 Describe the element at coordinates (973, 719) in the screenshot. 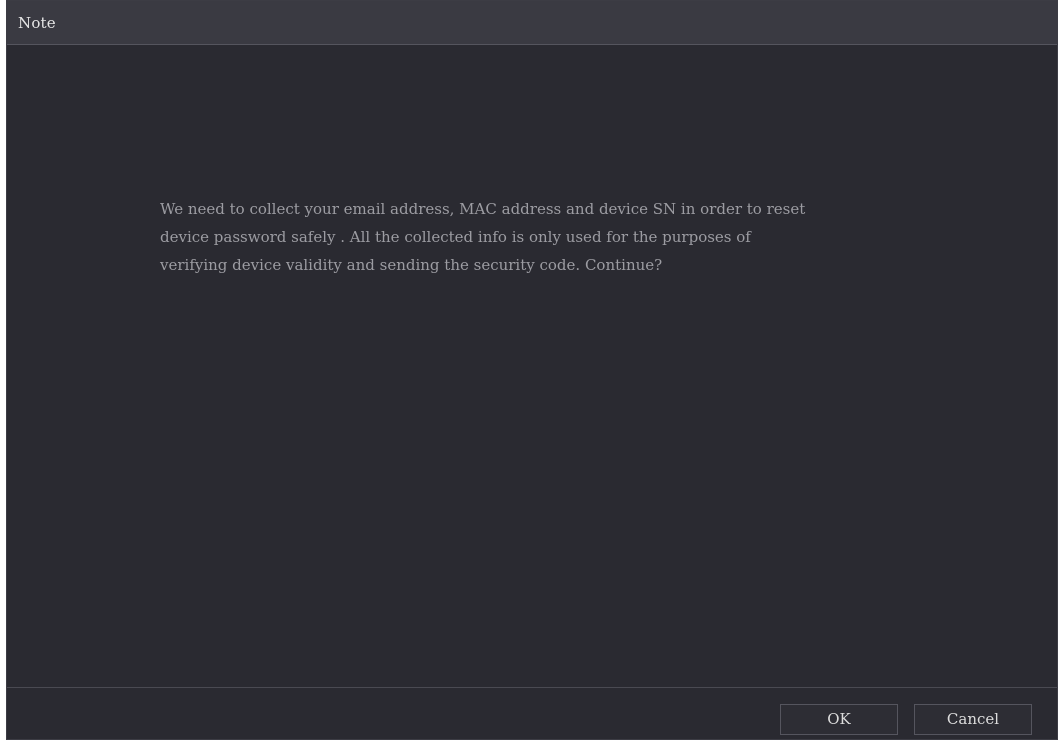

I see `cancel-button: Cancel` at that location.